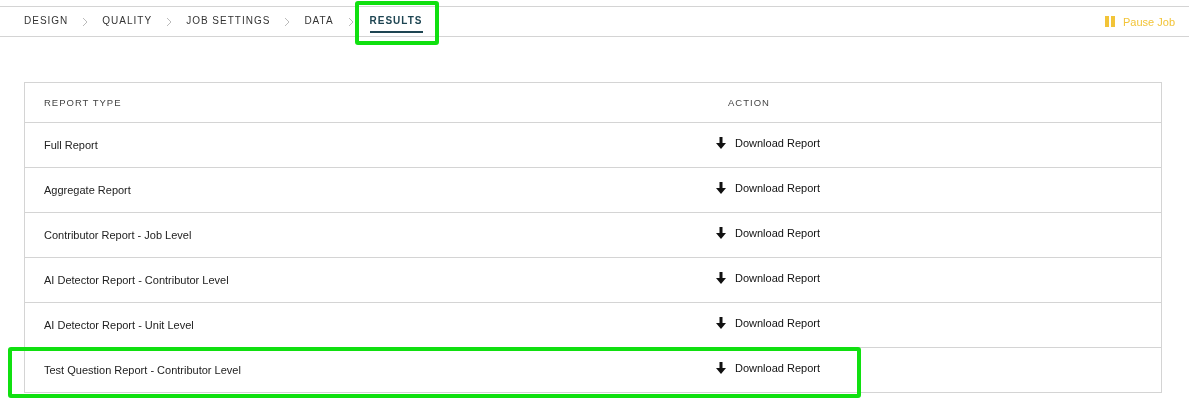 Image resolution: width=1189 pixels, height=406 pixels. What do you see at coordinates (83, 102) in the screenshot?
I see `column-header: REPORT TYPE` at bounding box center [83, 102].